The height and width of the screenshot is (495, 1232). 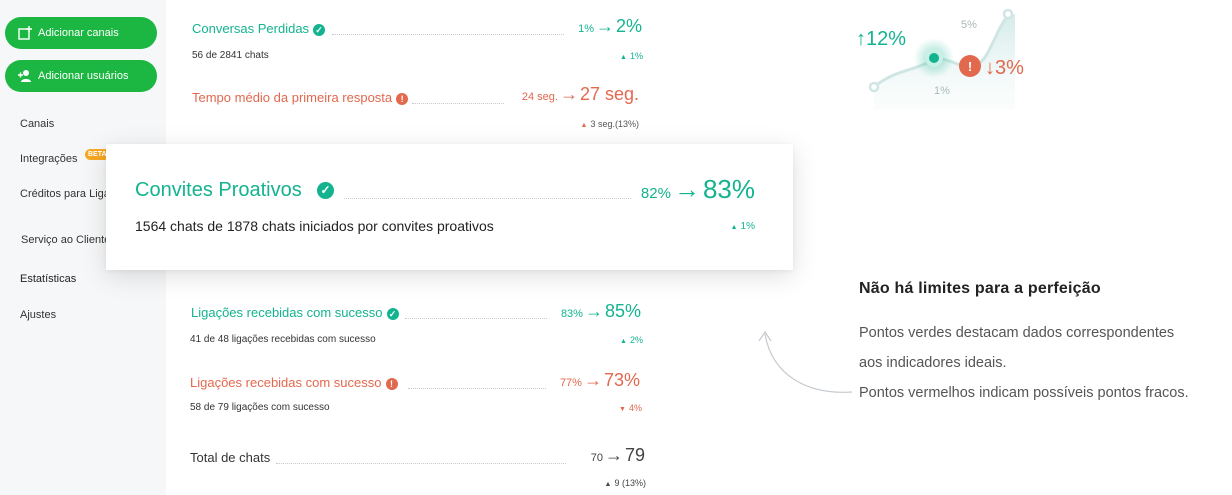 What do you see at coordinates (283, 339) in the screenshot?
I see `metric-subtitle: 41 de 48 ligações recebidas com sucesso` at bounding box center [283, 339].